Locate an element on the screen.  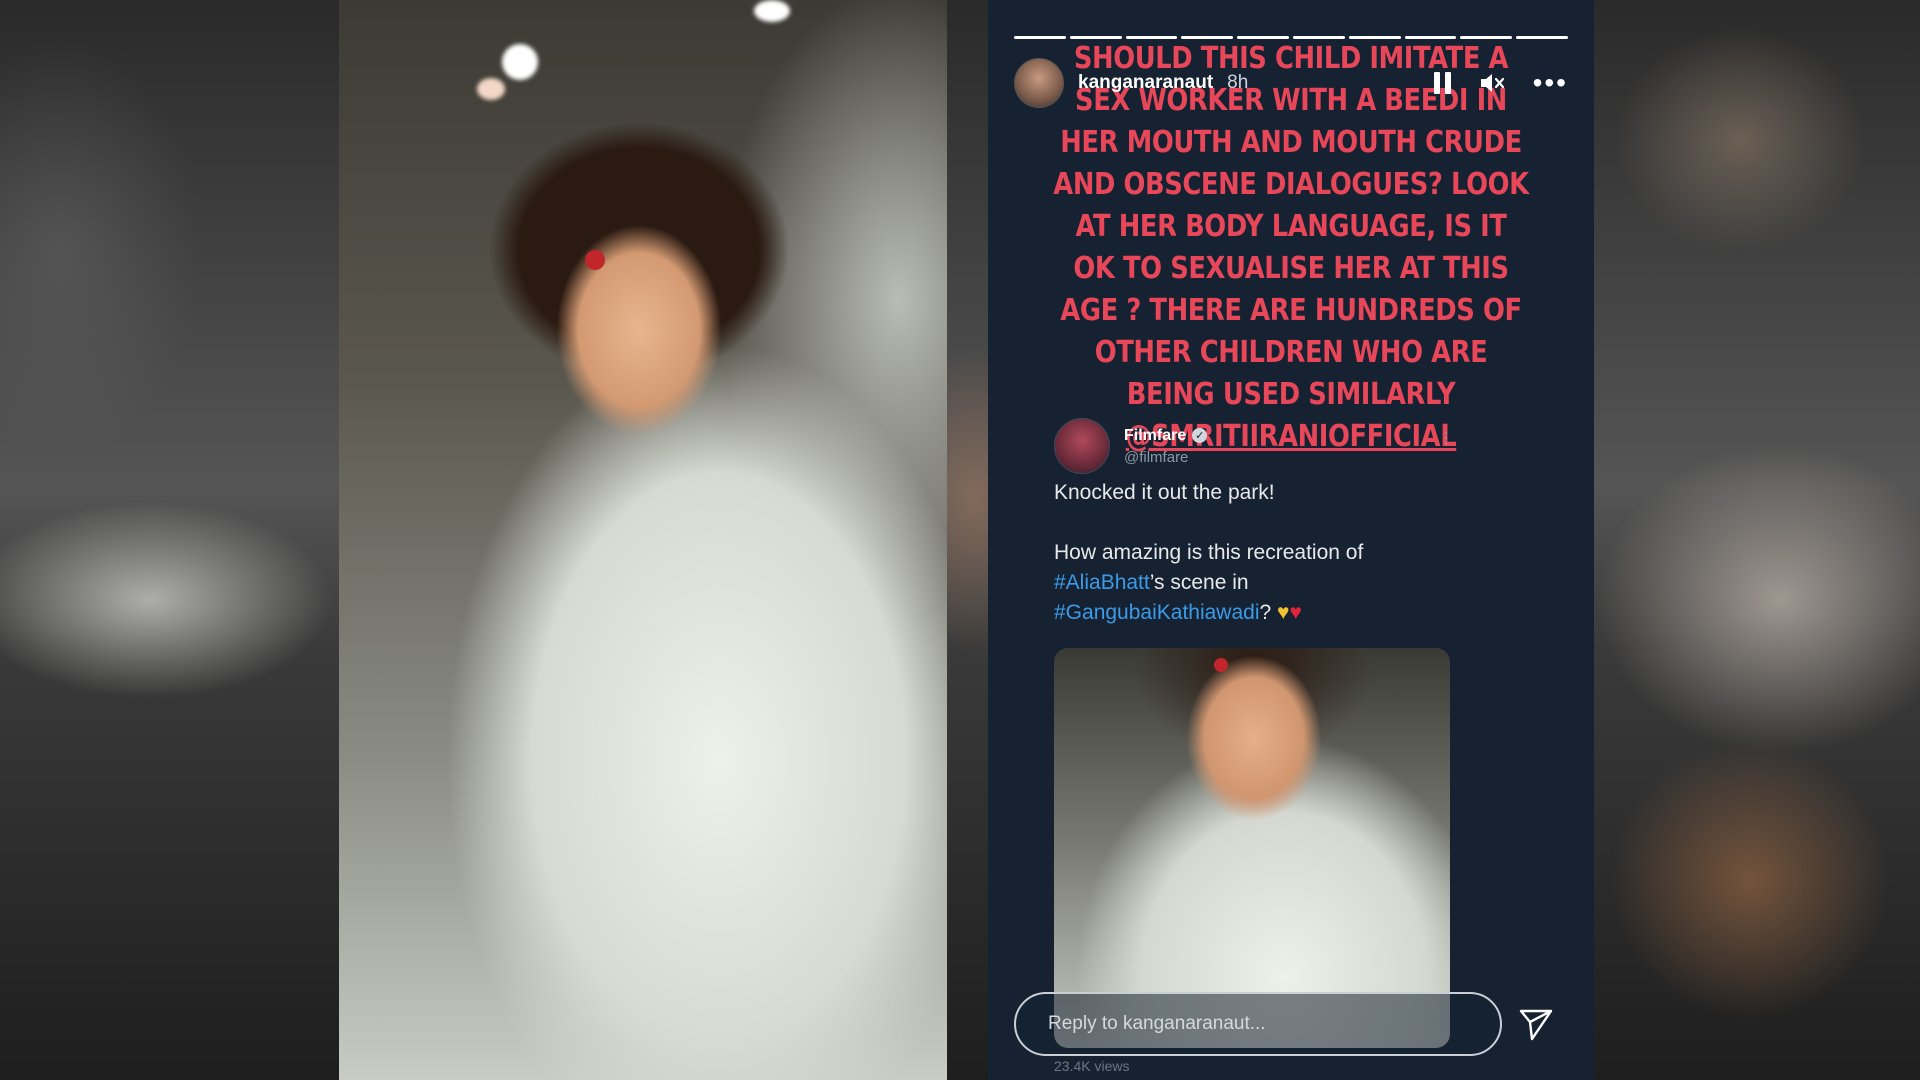
reply-input is located at coordinates (1258, 1024).